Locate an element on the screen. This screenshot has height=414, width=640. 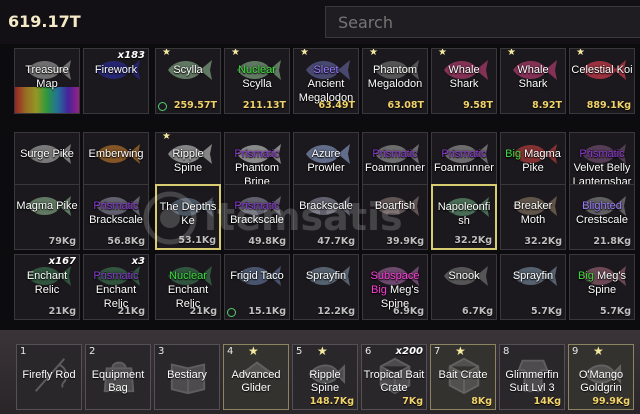
hotbar-item-name: Ripple Spine is located at coordinates (325, 381).